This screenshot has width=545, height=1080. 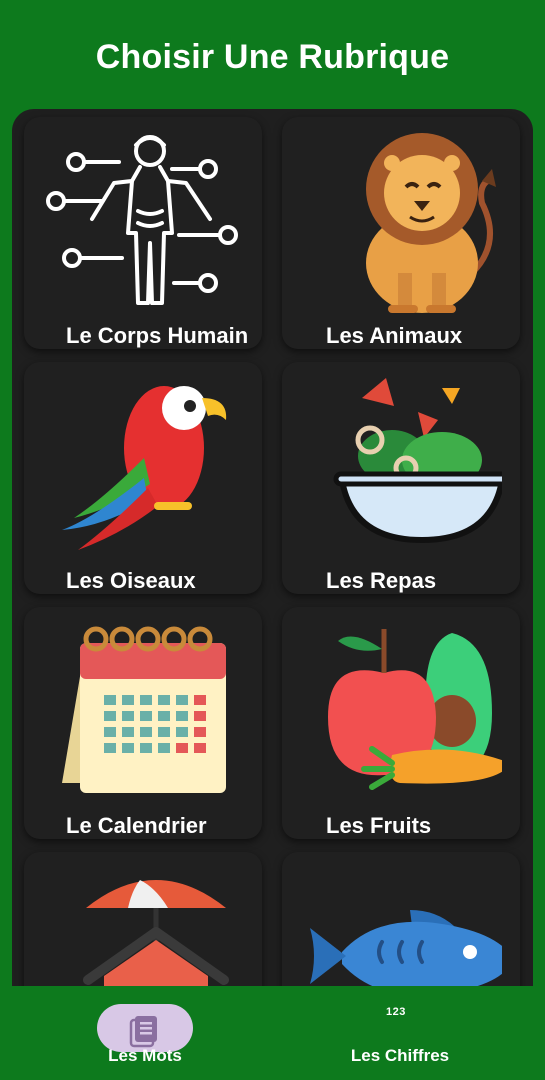 I want to click on category-card-fruits: Les Fruits, so click(x=401, y=723).